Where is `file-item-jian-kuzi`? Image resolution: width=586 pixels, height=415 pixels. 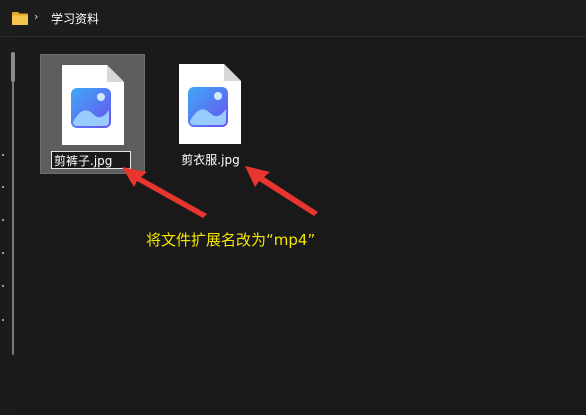 file-item-jian-kuzi is located at coordinates (92, 114).